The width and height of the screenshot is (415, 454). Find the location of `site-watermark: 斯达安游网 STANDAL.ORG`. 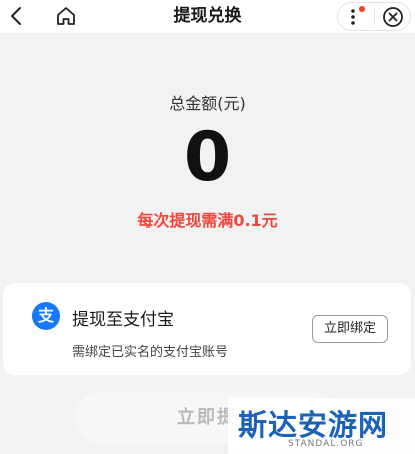

site-watermark: 斯达安游网 STANDAL.ORG is located at coordinates (321, 426).